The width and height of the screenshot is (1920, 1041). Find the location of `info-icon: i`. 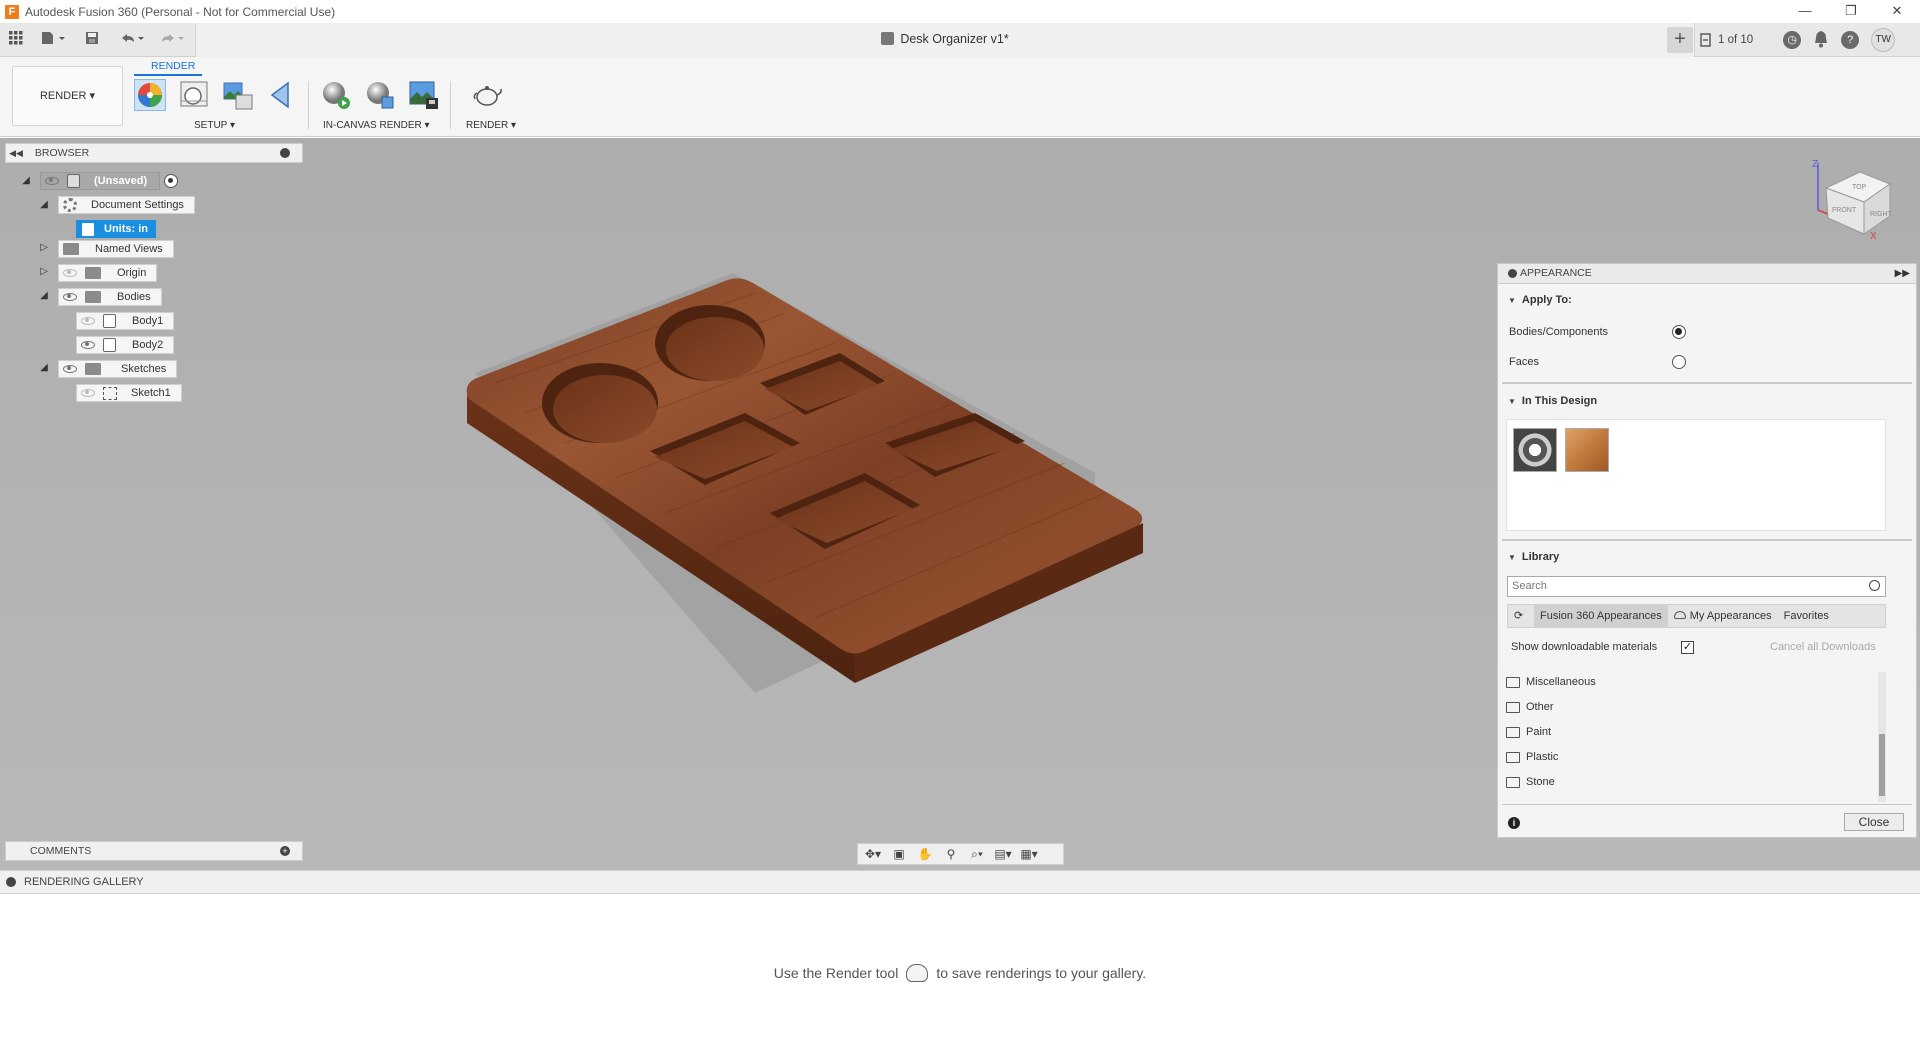

info-icon: i is located at coordinates (1514, 823).